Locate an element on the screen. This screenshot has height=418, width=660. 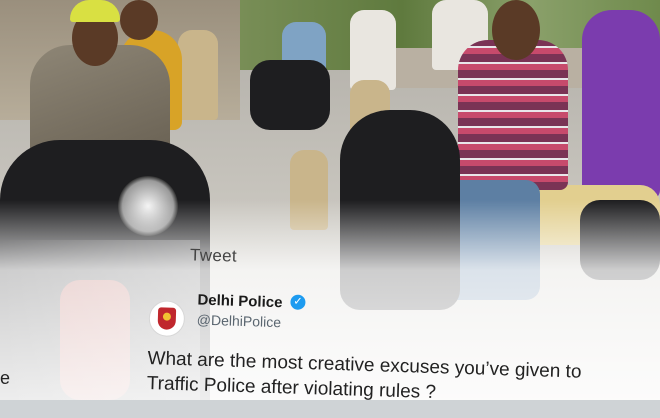
cutoff-text: e is located at coordinates (5, 378).